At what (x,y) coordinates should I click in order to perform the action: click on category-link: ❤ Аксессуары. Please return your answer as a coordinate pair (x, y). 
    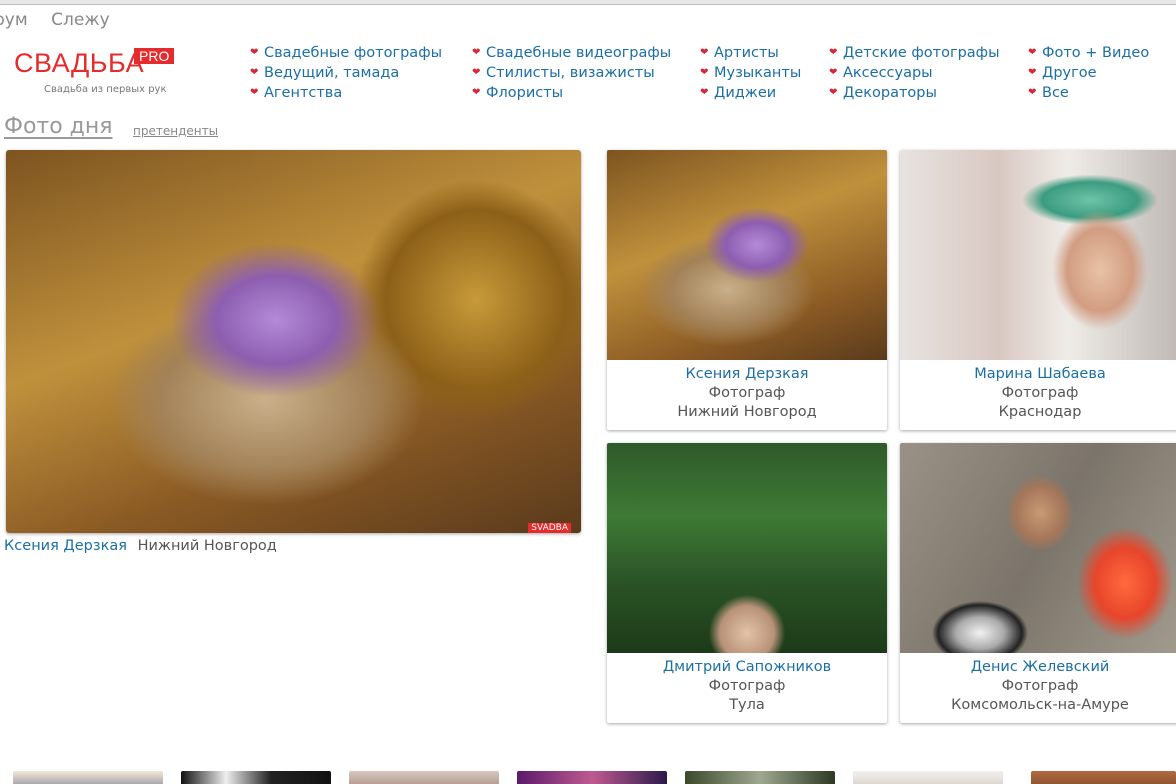
    Looking at the image, I should click on (914, 73).